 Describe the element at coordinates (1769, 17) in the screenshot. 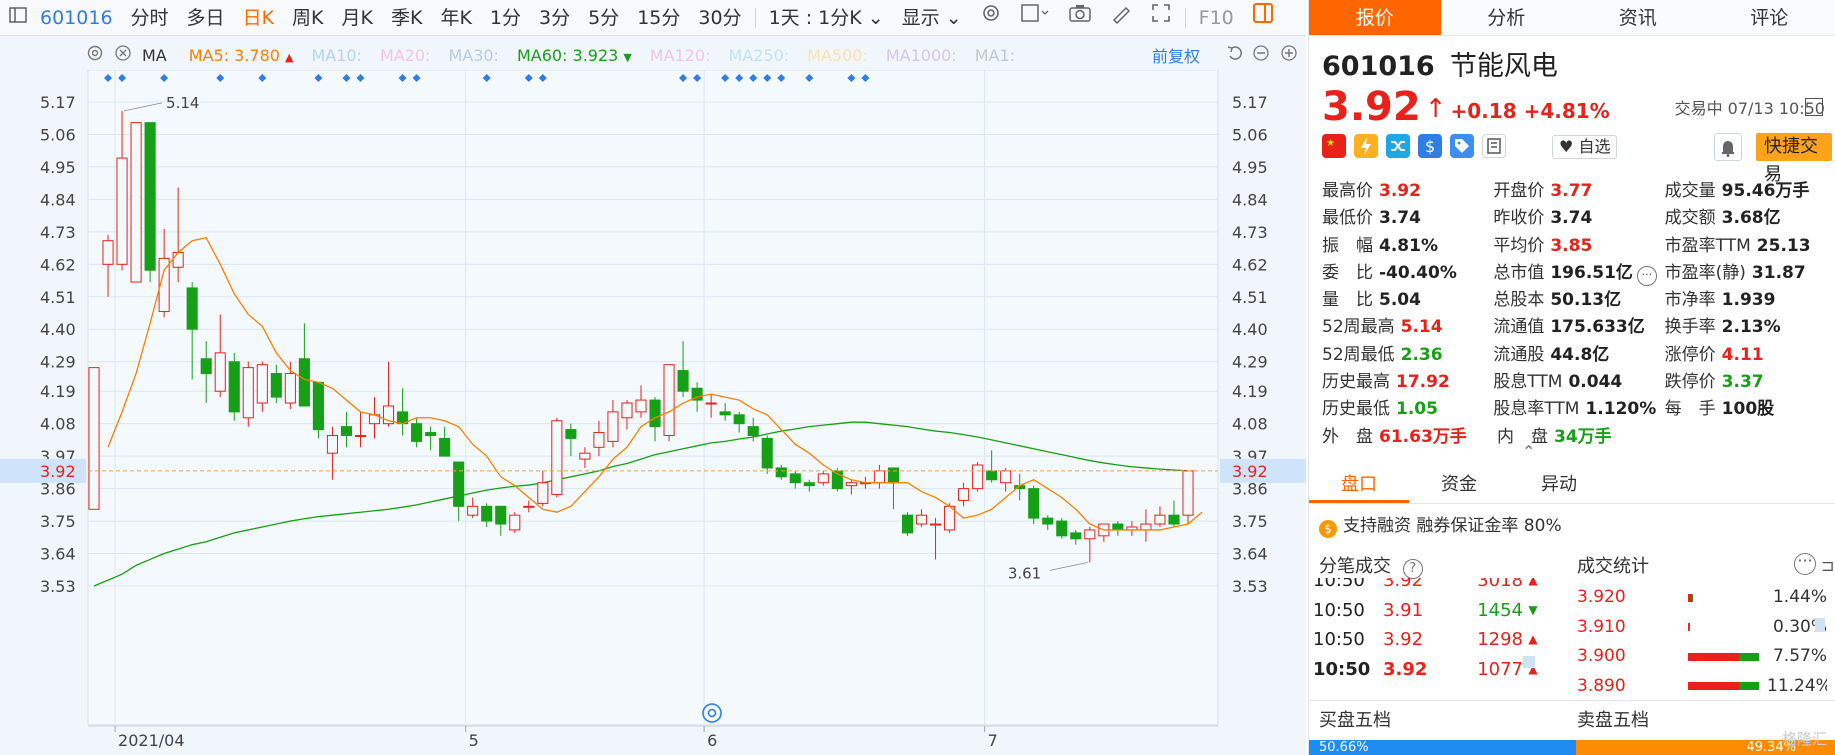

I see `quote-tab-3: 评论` at that location.